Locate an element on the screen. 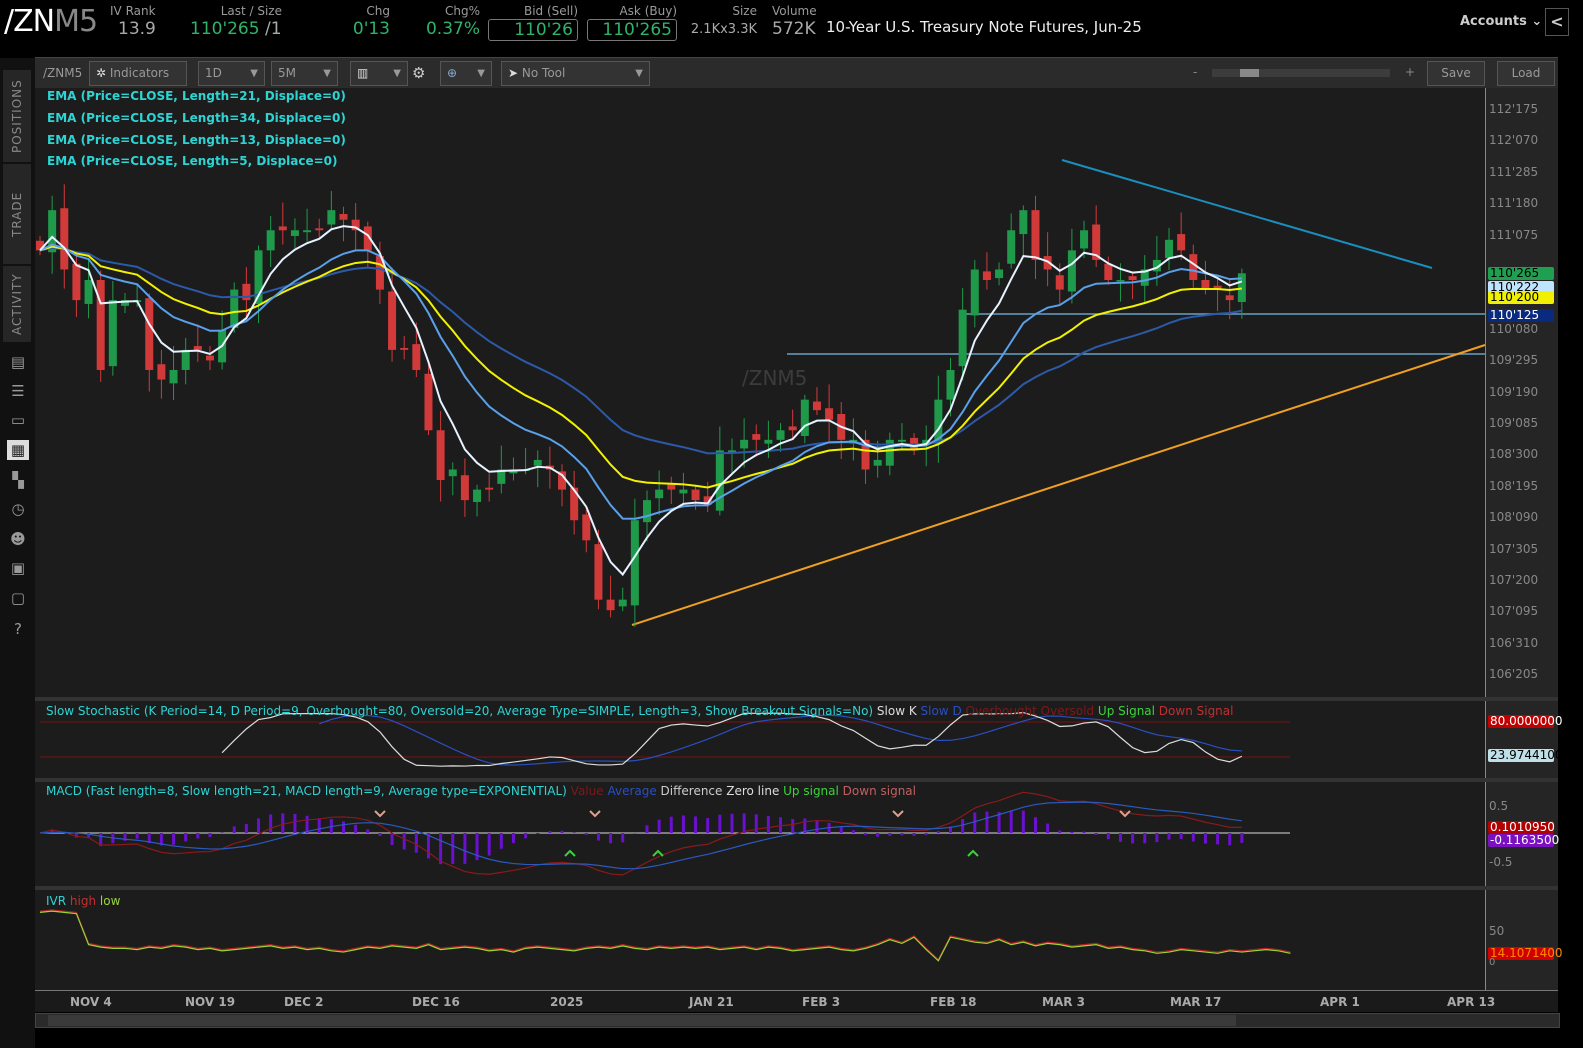 The width and height of the screenshot is (1583, 1048). ivr-low-line is located at coordinates (665, 936).